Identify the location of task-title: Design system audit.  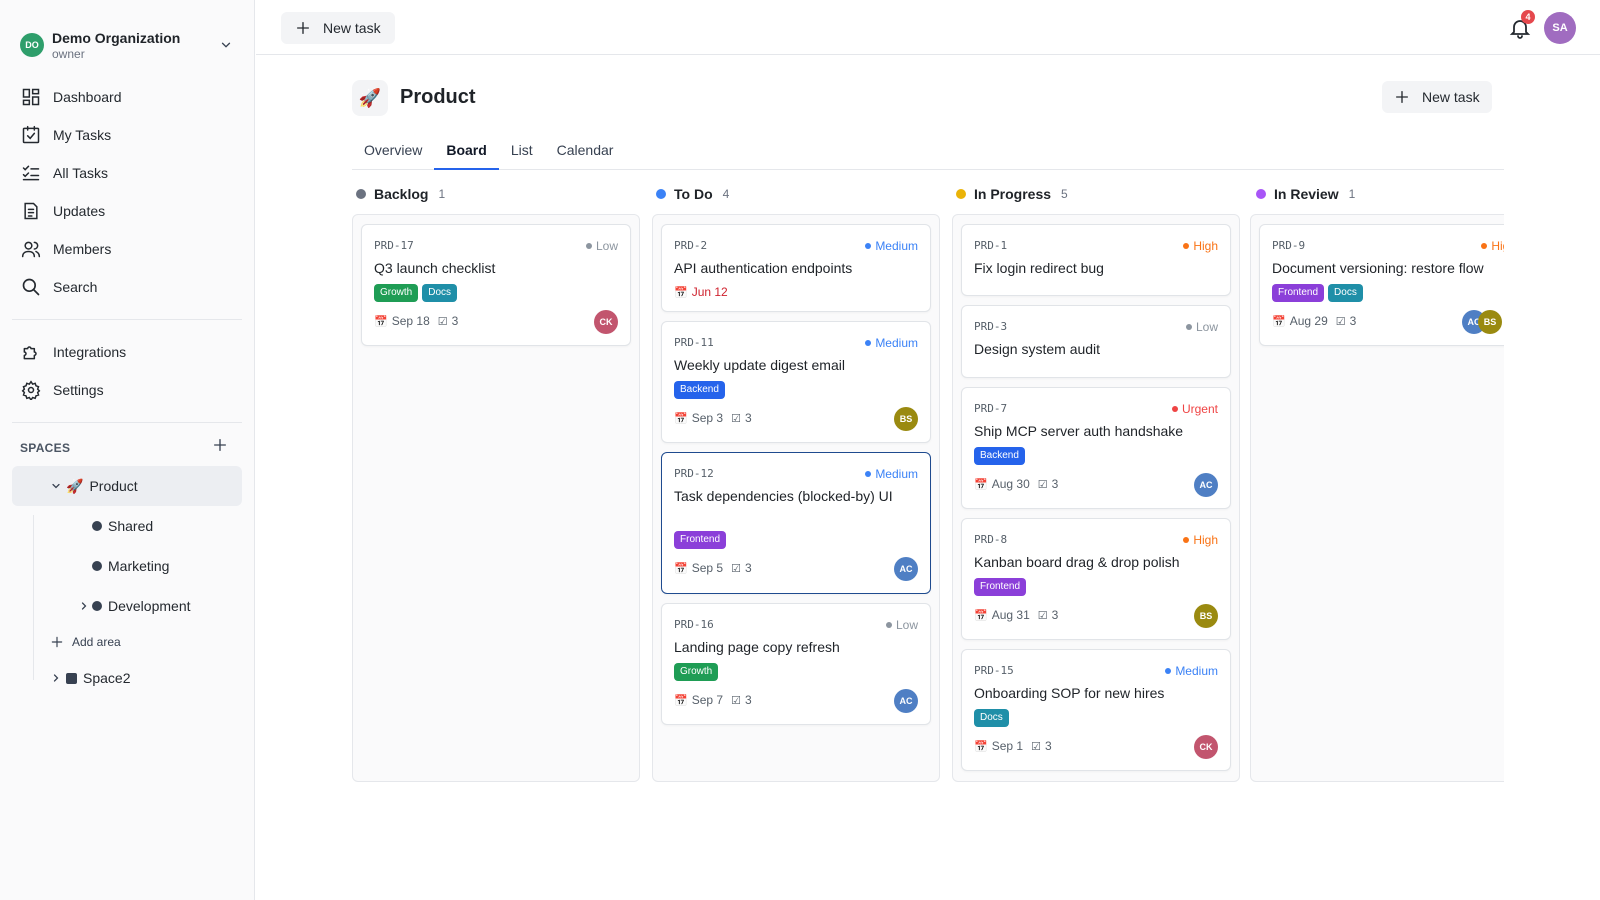
(1037, 349).